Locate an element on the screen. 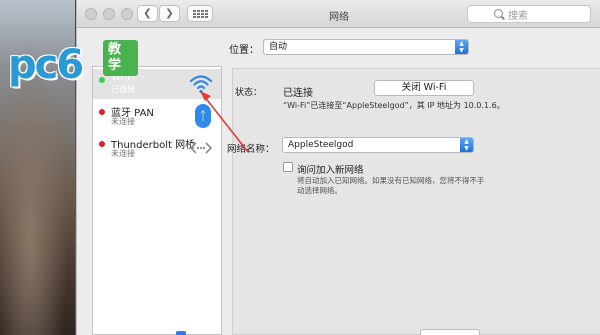  pc6-watermark-logo: pc6 教学 is located at coordinates (73, 70).